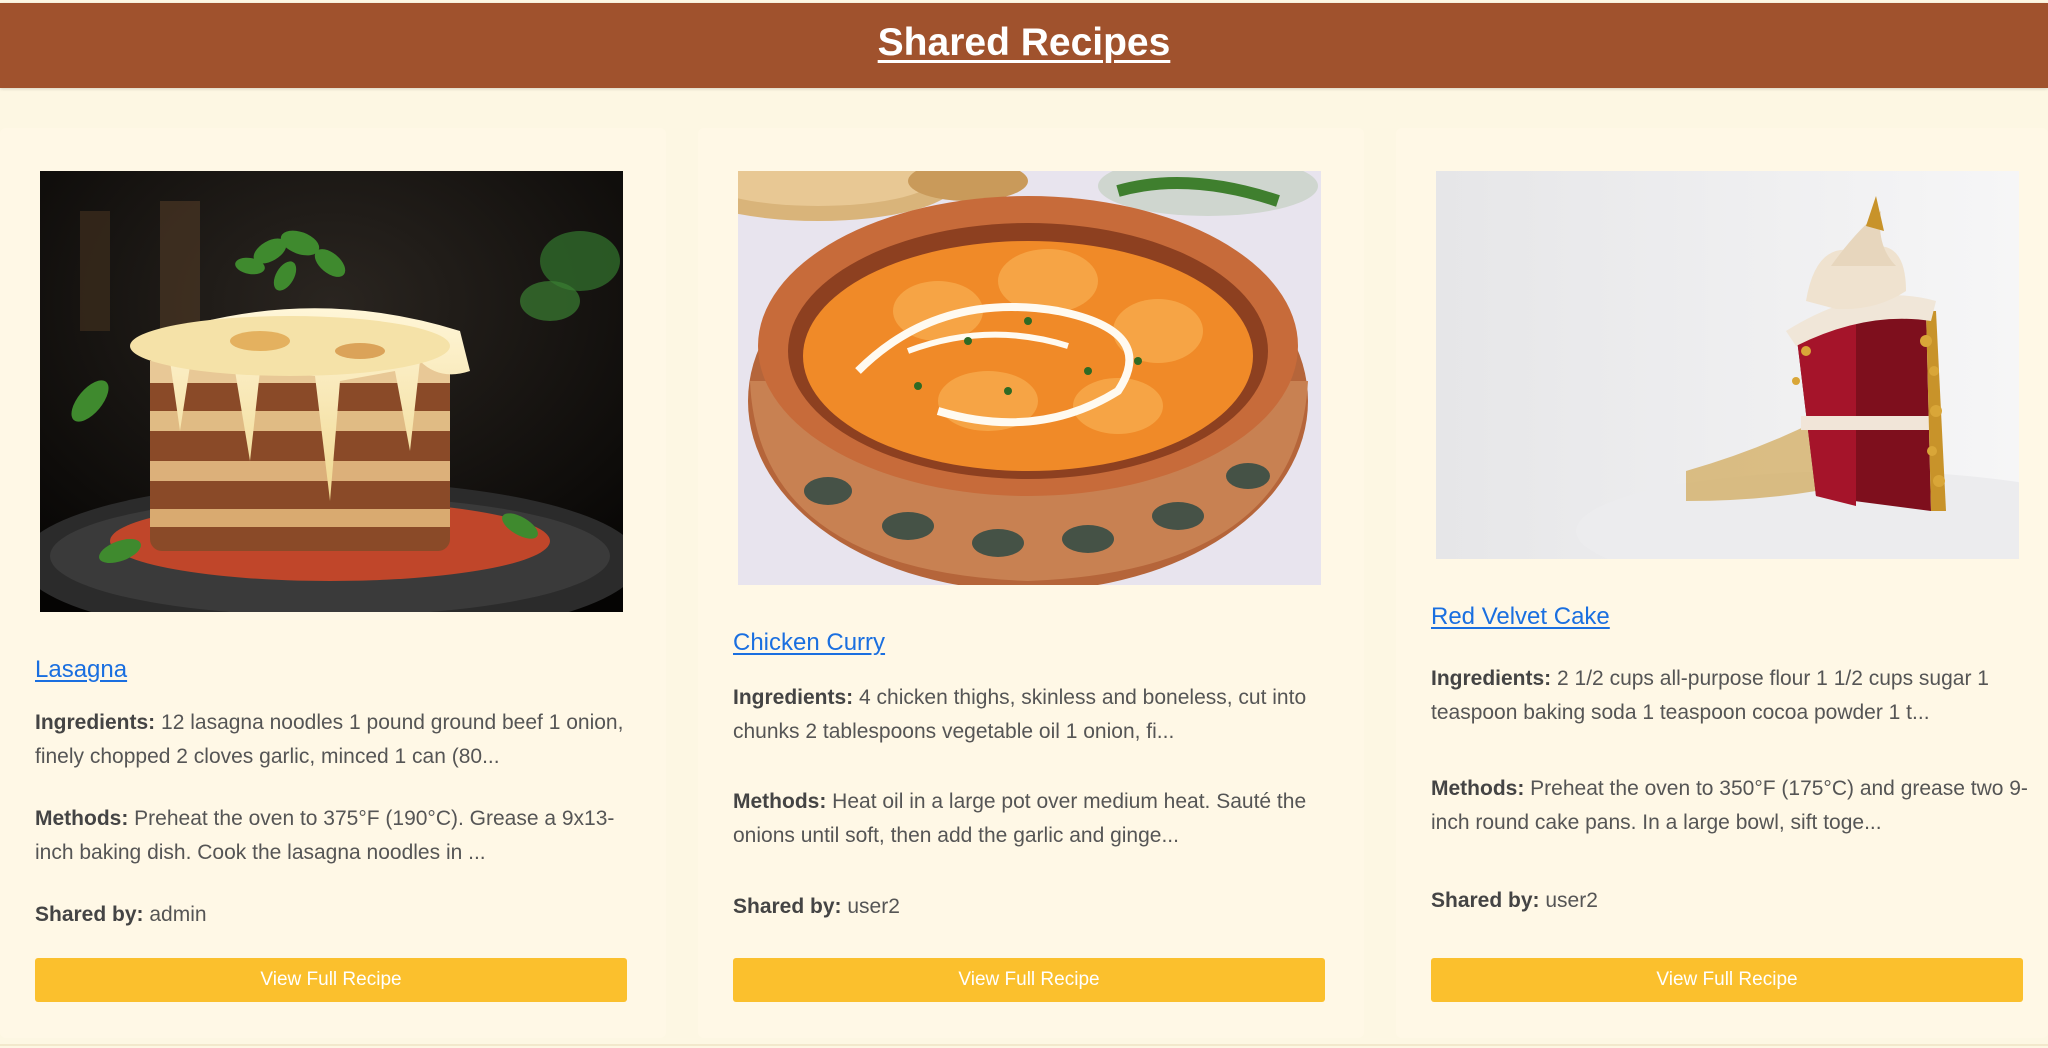  I want to click on recipe-image-lasagna, so click(331, 391).